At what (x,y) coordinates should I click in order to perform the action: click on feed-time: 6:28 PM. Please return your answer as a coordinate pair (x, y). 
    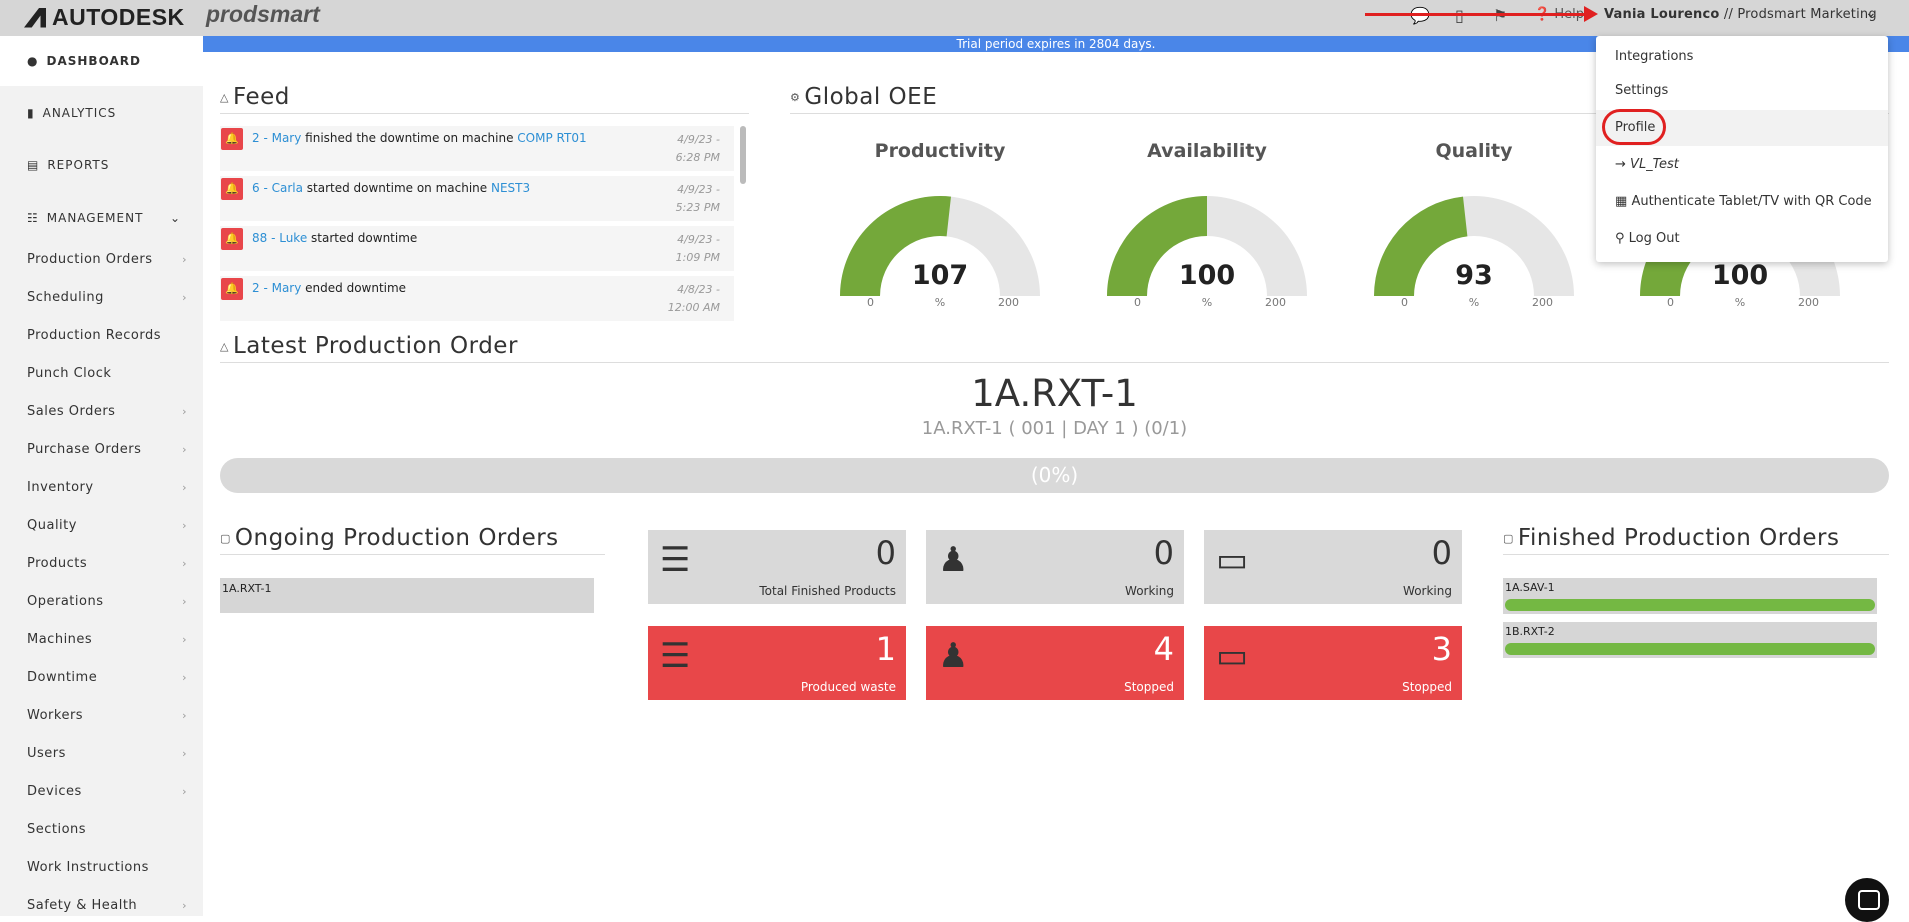
    Looking at the image, I should click on (697, 157).